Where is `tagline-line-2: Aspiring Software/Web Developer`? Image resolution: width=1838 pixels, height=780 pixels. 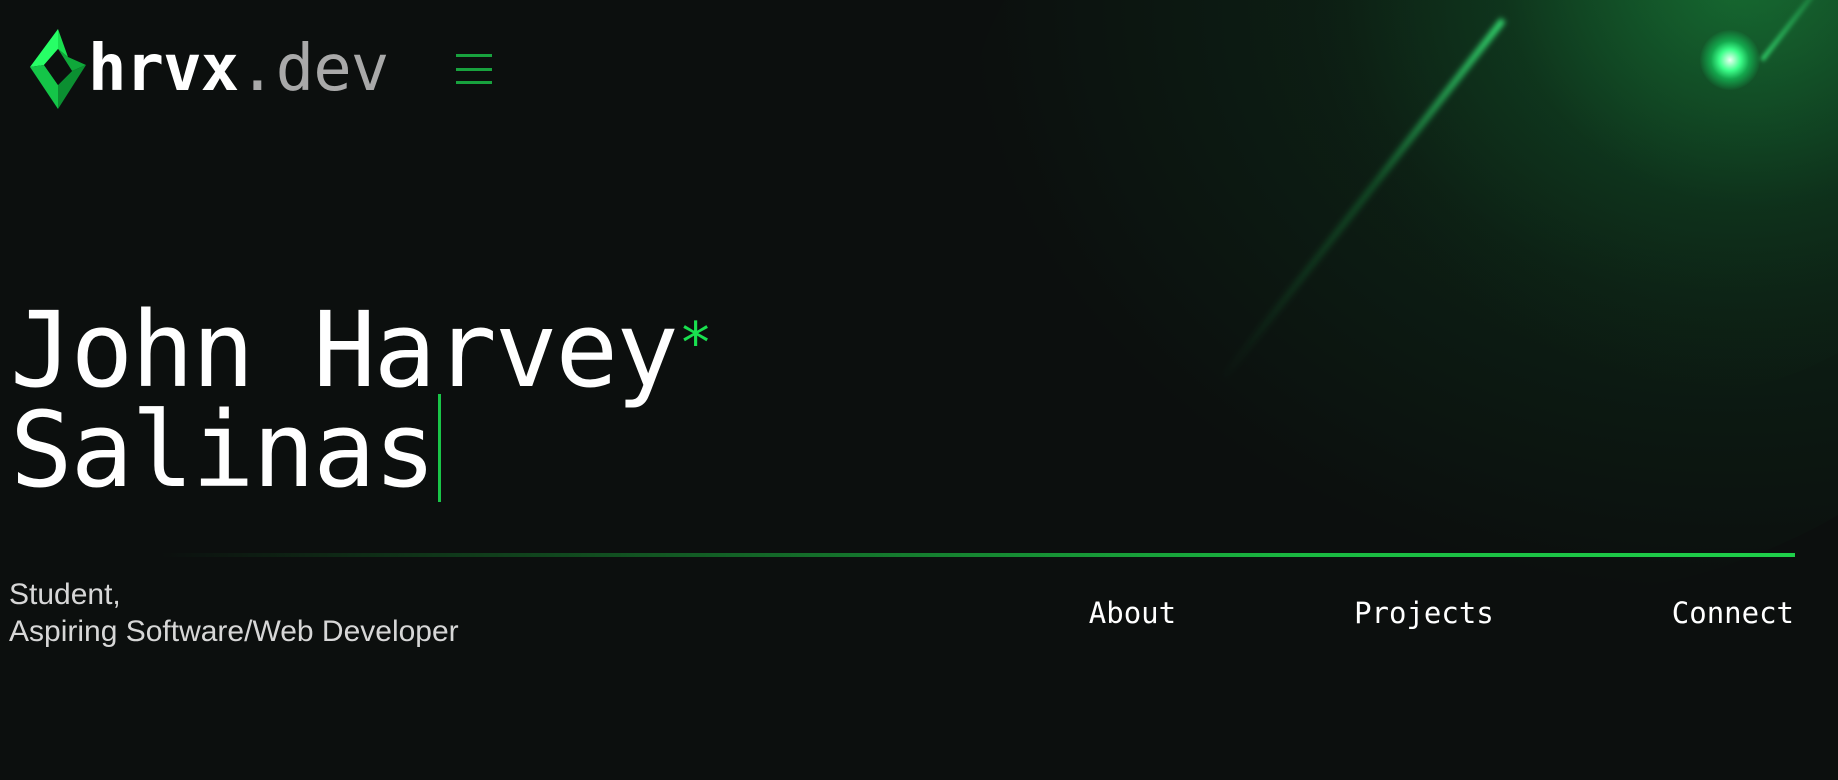 tagline-line-2: Aspiring Software/Web Developer is located at coordinates (234, 631).